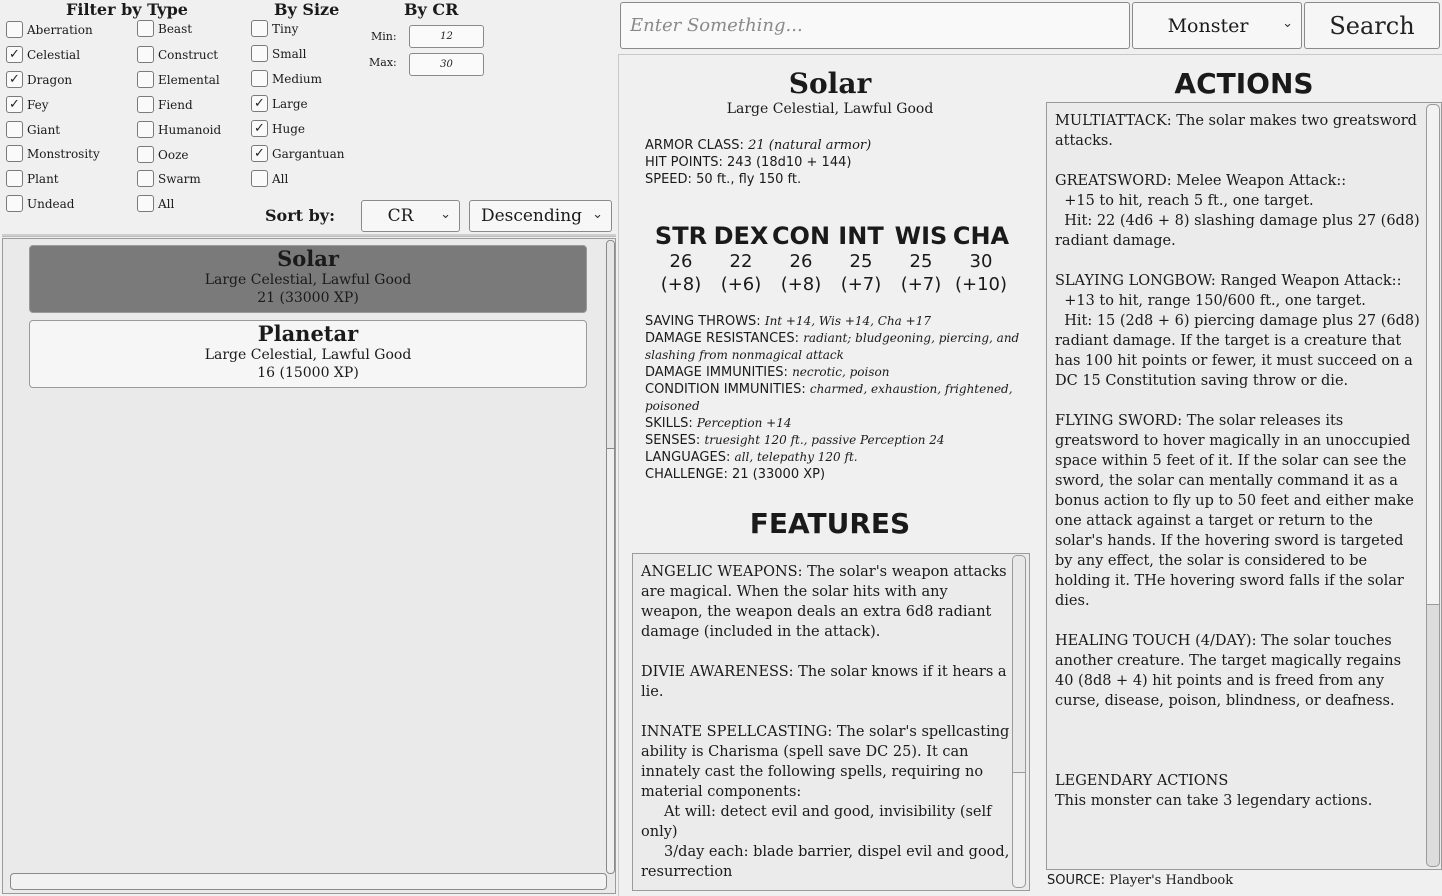 This screenshot has width=1442, height=896. I want to click on ability-score: 22, so click(741, 261).